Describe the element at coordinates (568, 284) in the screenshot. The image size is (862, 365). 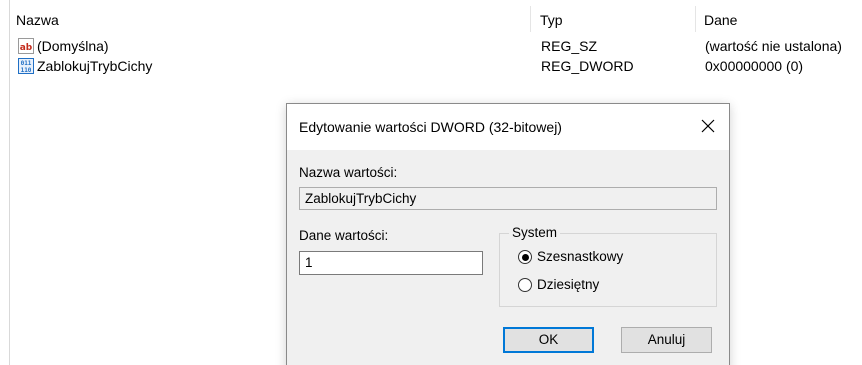
I see `radio-label: Dziesiętny` at that location.